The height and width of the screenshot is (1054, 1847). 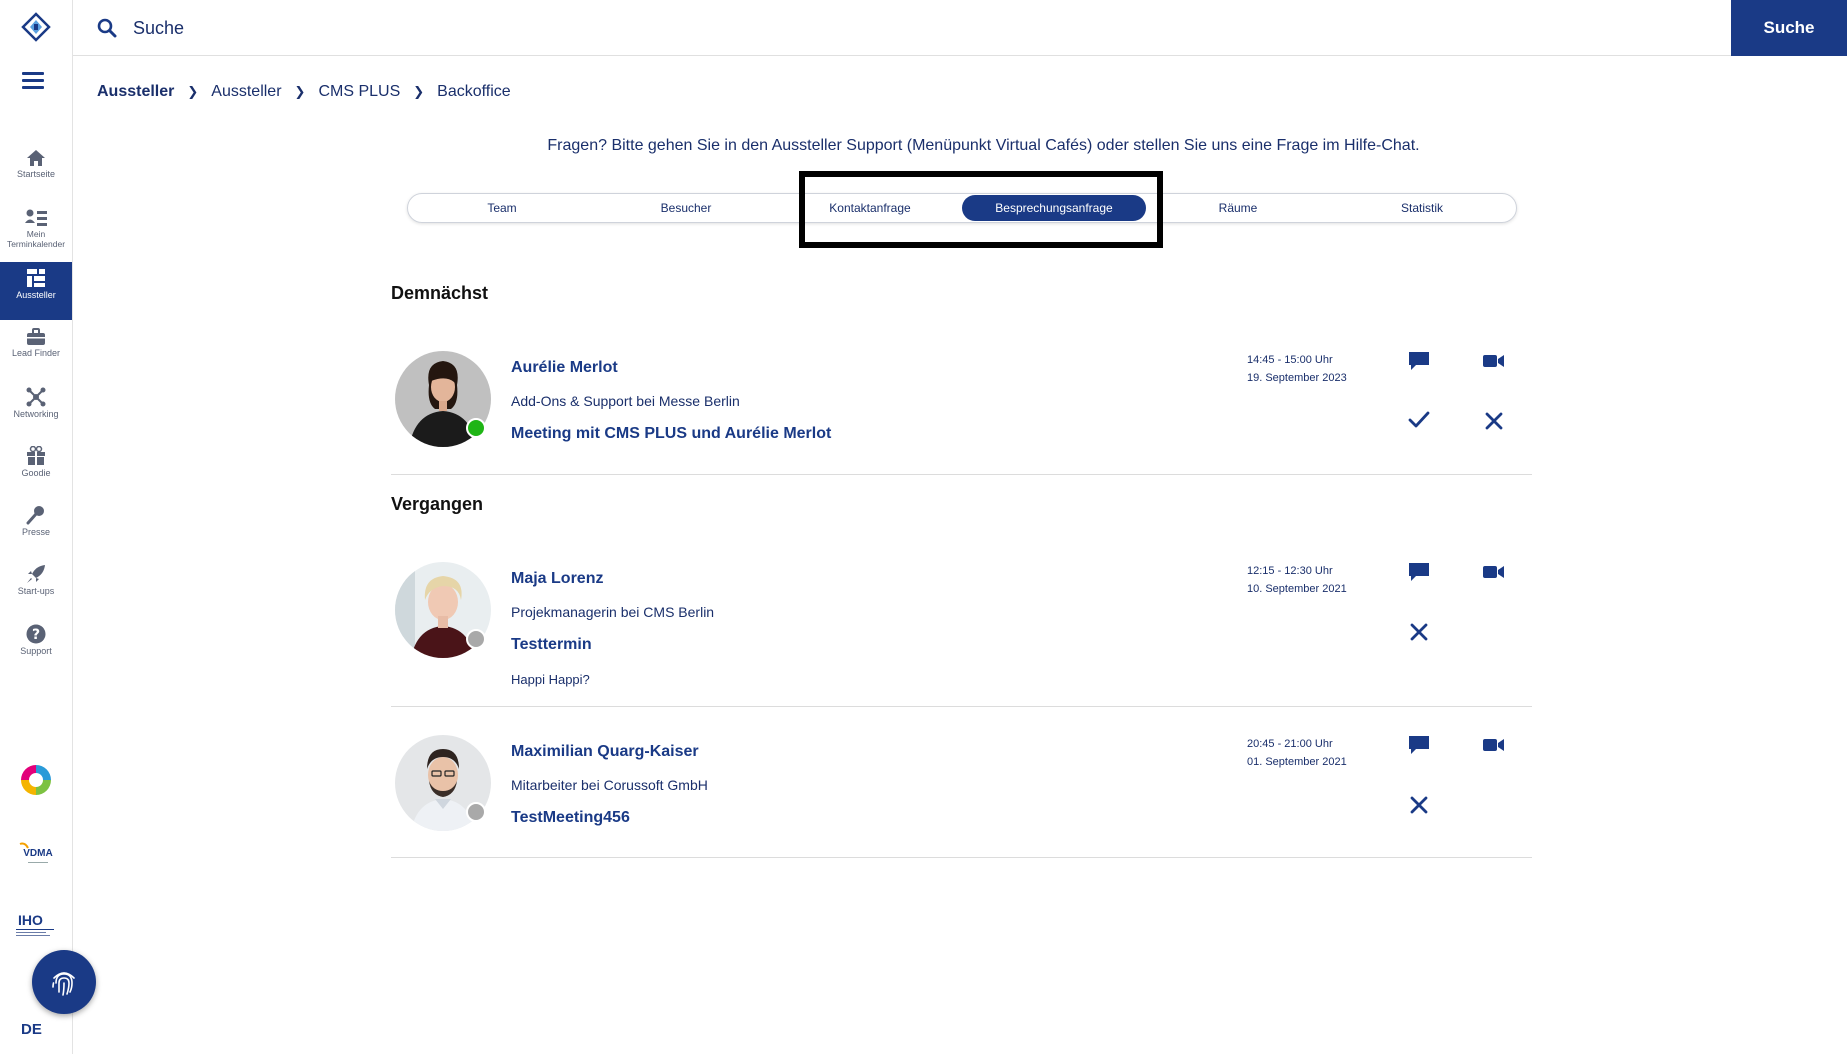 I want to click on attendee-role: Projekmanagerin bei CMS Berlin, so click(x=613, y=612).